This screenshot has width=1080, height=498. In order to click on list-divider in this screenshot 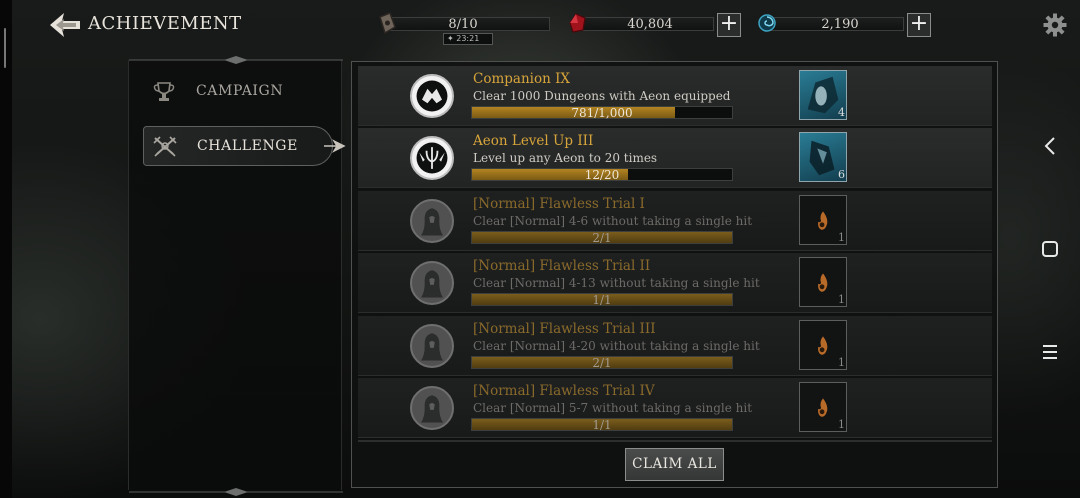, I will do `click(675, 441)`.